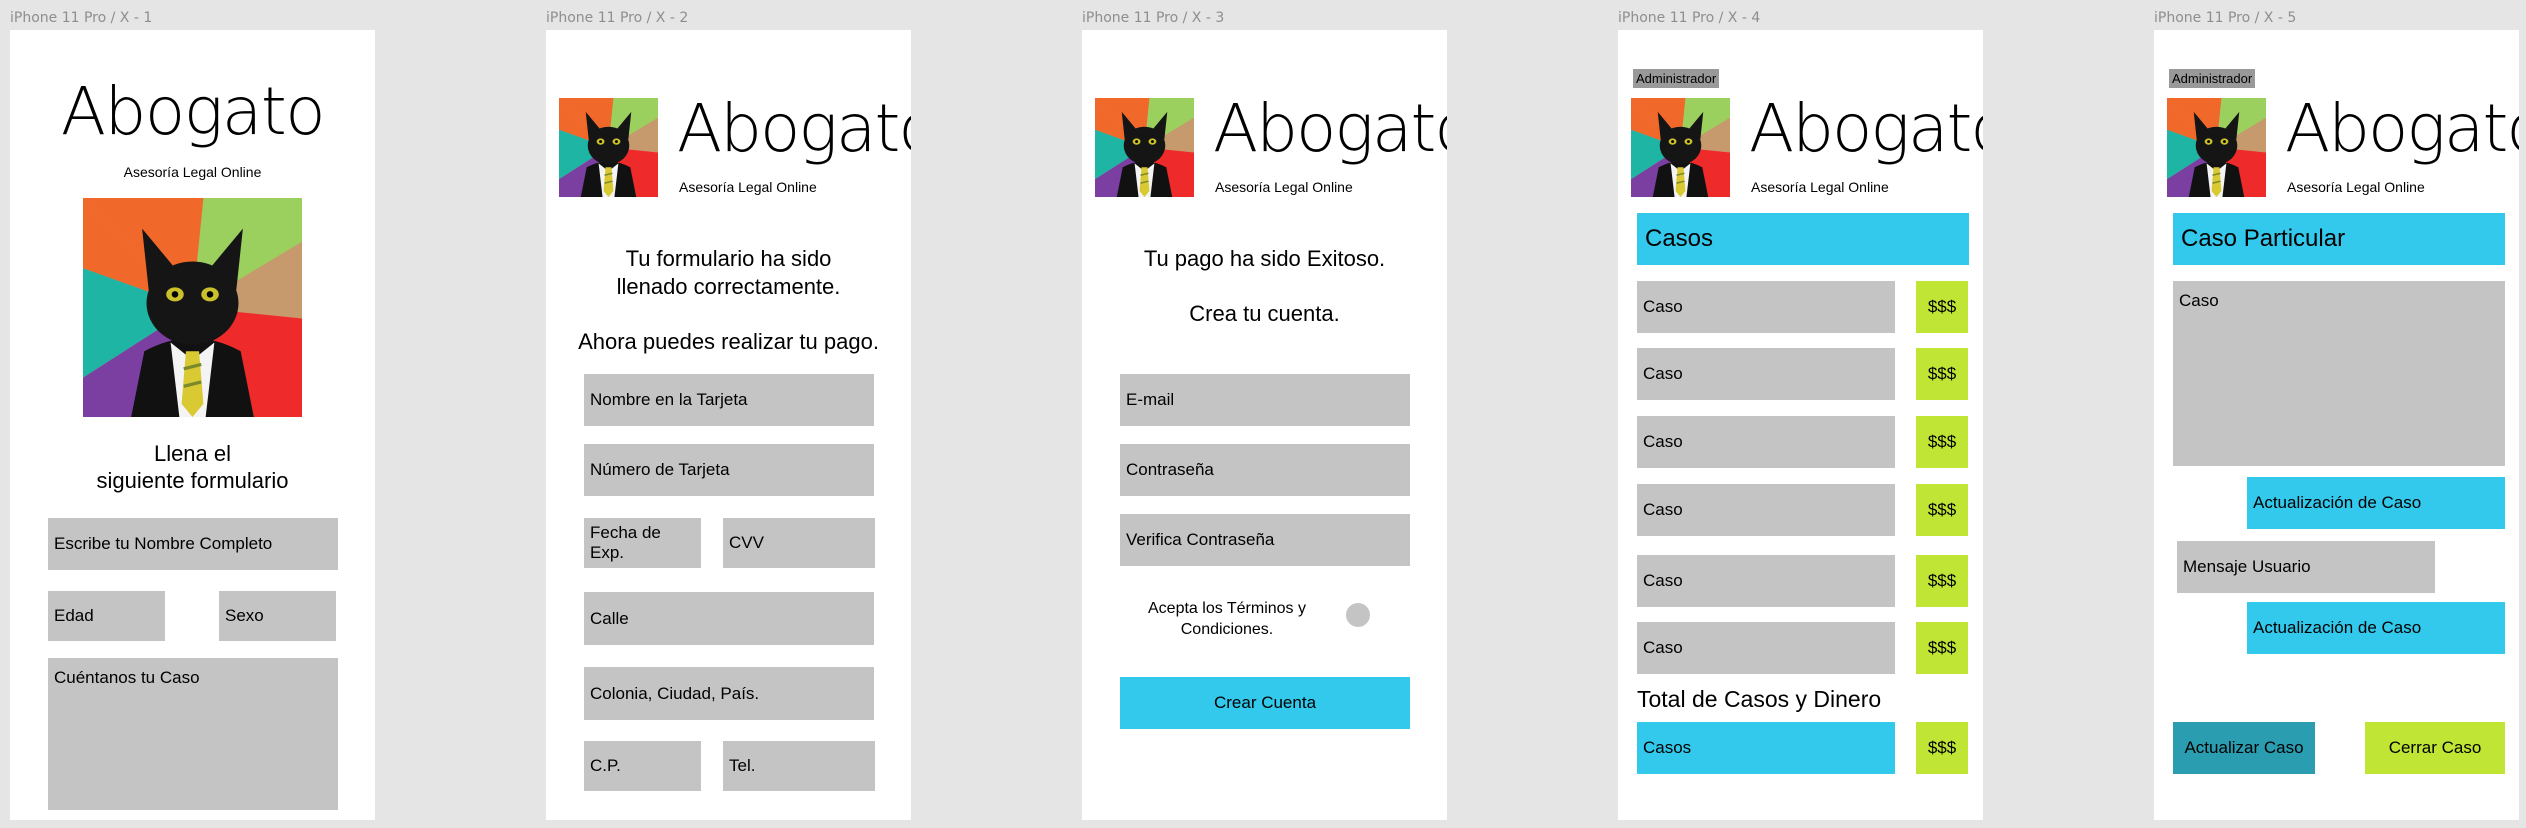  Describe the element at coordinates (1942, 648) in the screenshot. I see `case-amount-6: $$$` at that location.